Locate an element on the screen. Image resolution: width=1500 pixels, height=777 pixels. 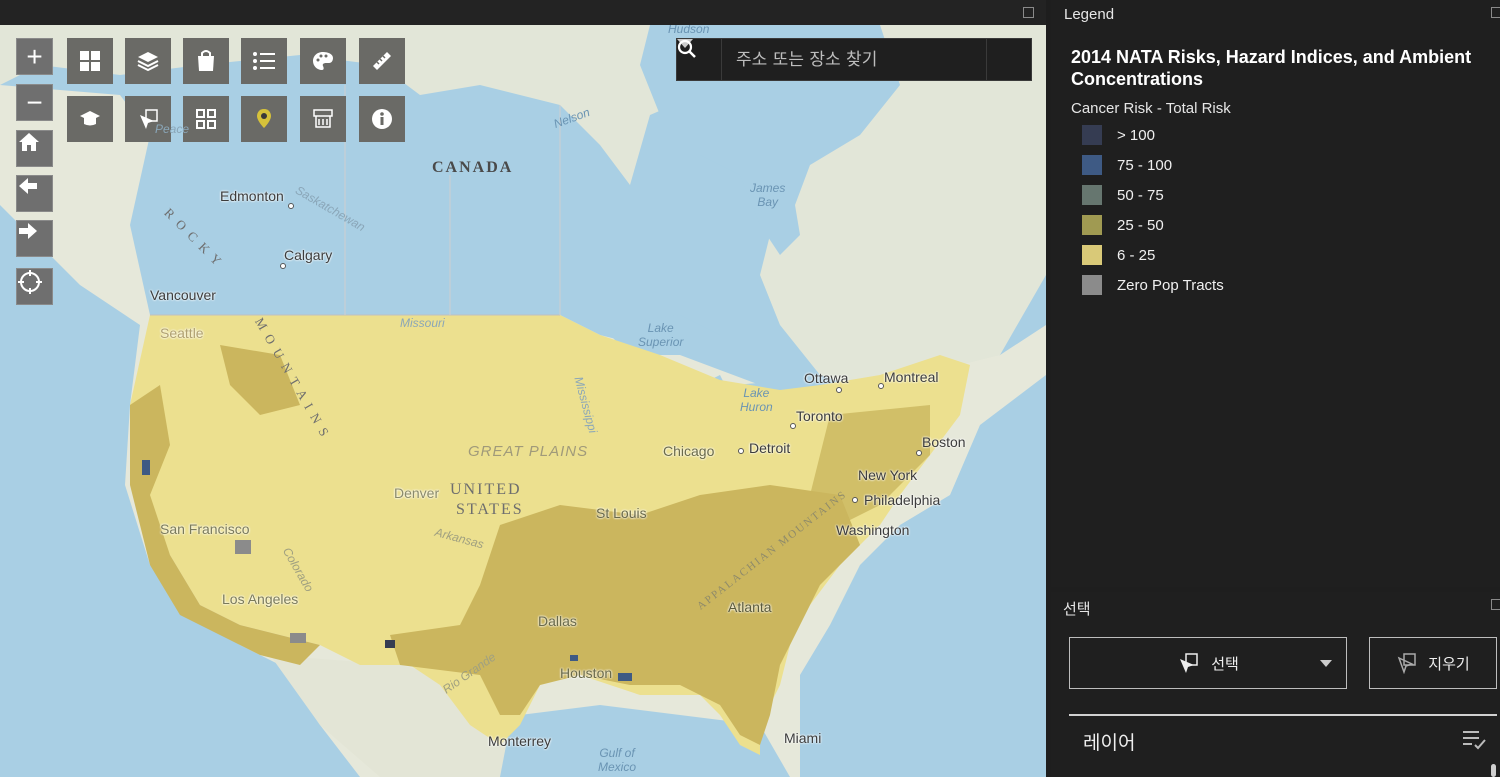
map-label-james-bay: James Bay is located at coordinates (768, 195).